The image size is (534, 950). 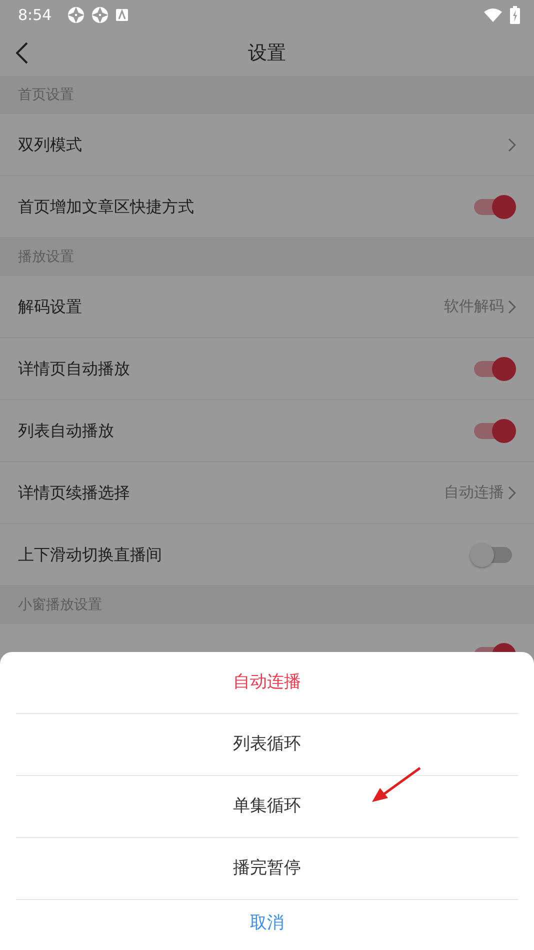 What do you see at coordinates (267, 924) in the screenshot?
I see `cancel-button: 取消` at bounding box center [267, 924].